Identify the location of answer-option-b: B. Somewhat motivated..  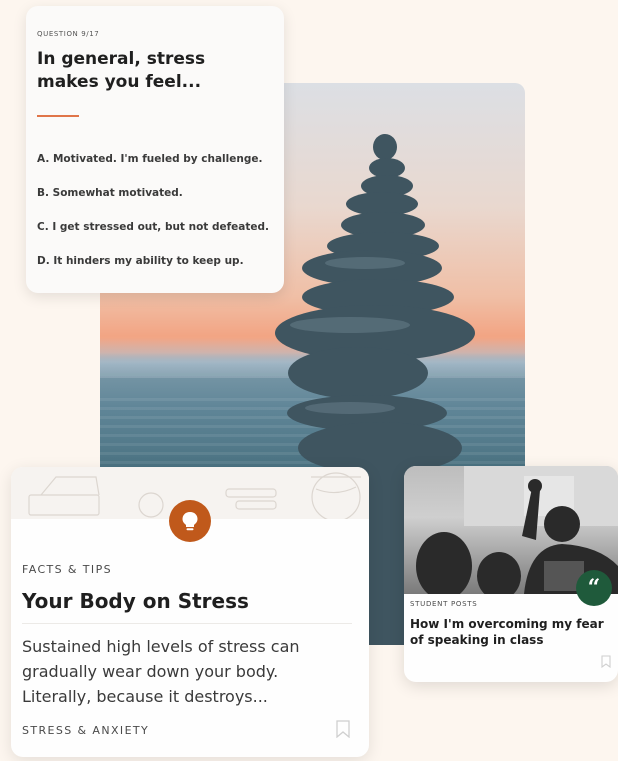
(110, 193).